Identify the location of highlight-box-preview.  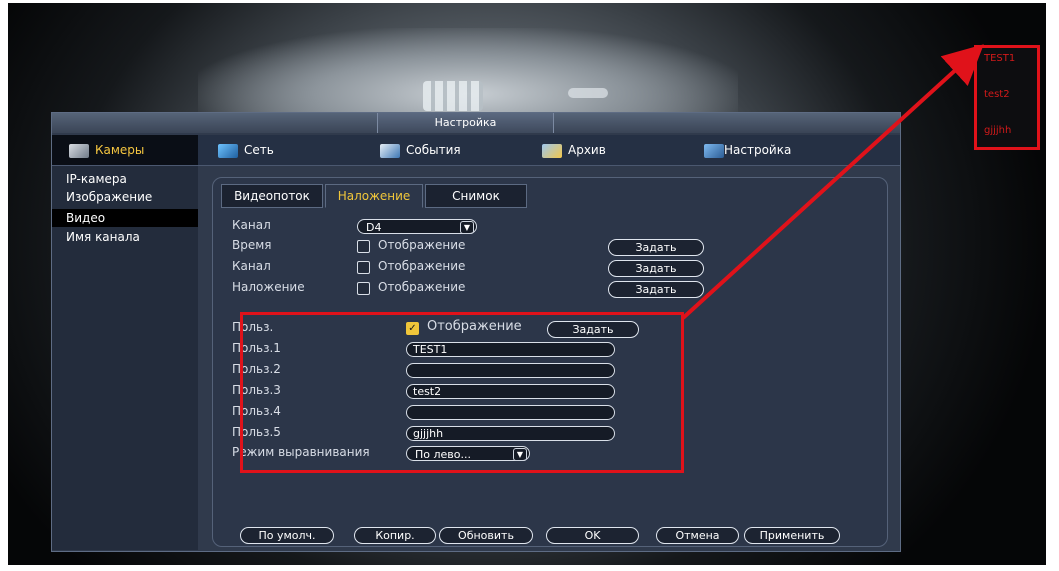
(1007, 97).